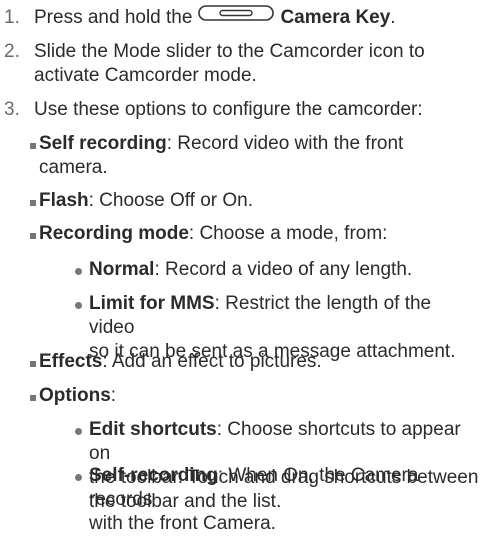  Describe the element at coordinates (153, 475) in the screenshot. I see `suboption-label: Self-recording` at that location.